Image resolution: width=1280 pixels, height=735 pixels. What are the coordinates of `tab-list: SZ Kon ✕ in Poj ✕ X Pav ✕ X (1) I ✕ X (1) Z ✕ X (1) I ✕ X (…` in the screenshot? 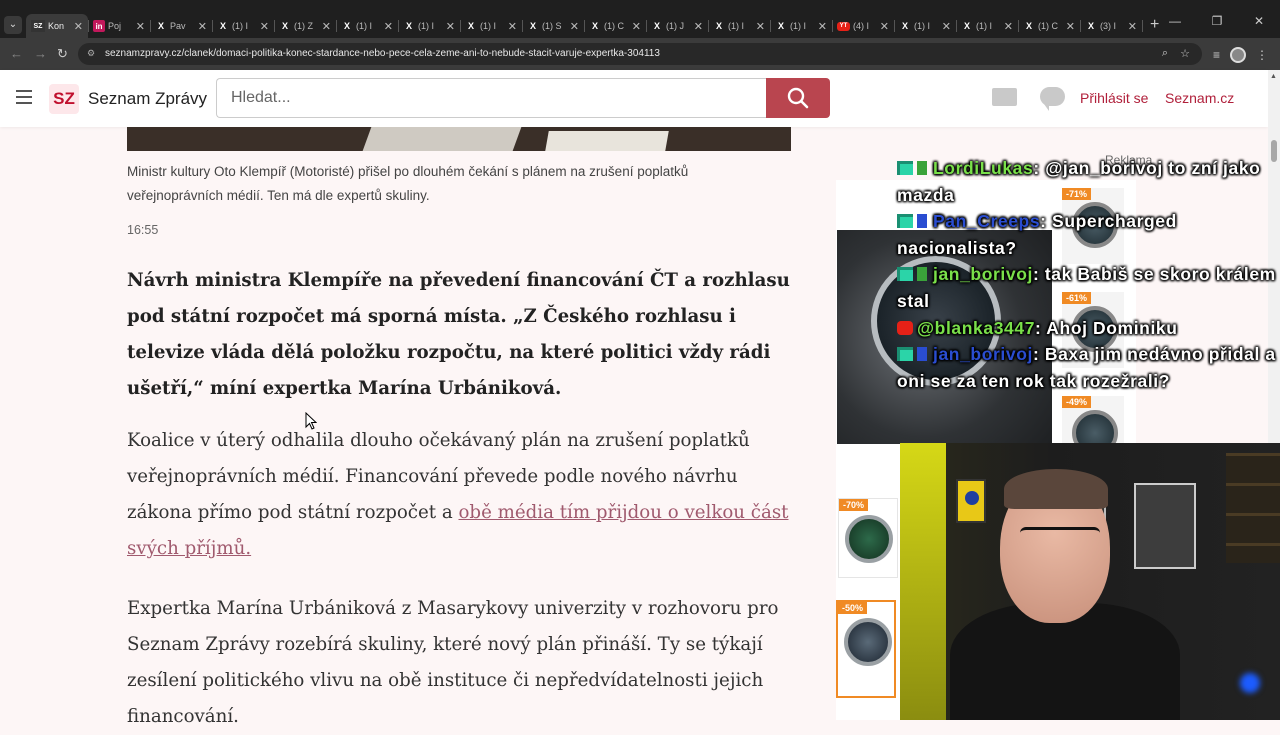 It's located at (596, 26).